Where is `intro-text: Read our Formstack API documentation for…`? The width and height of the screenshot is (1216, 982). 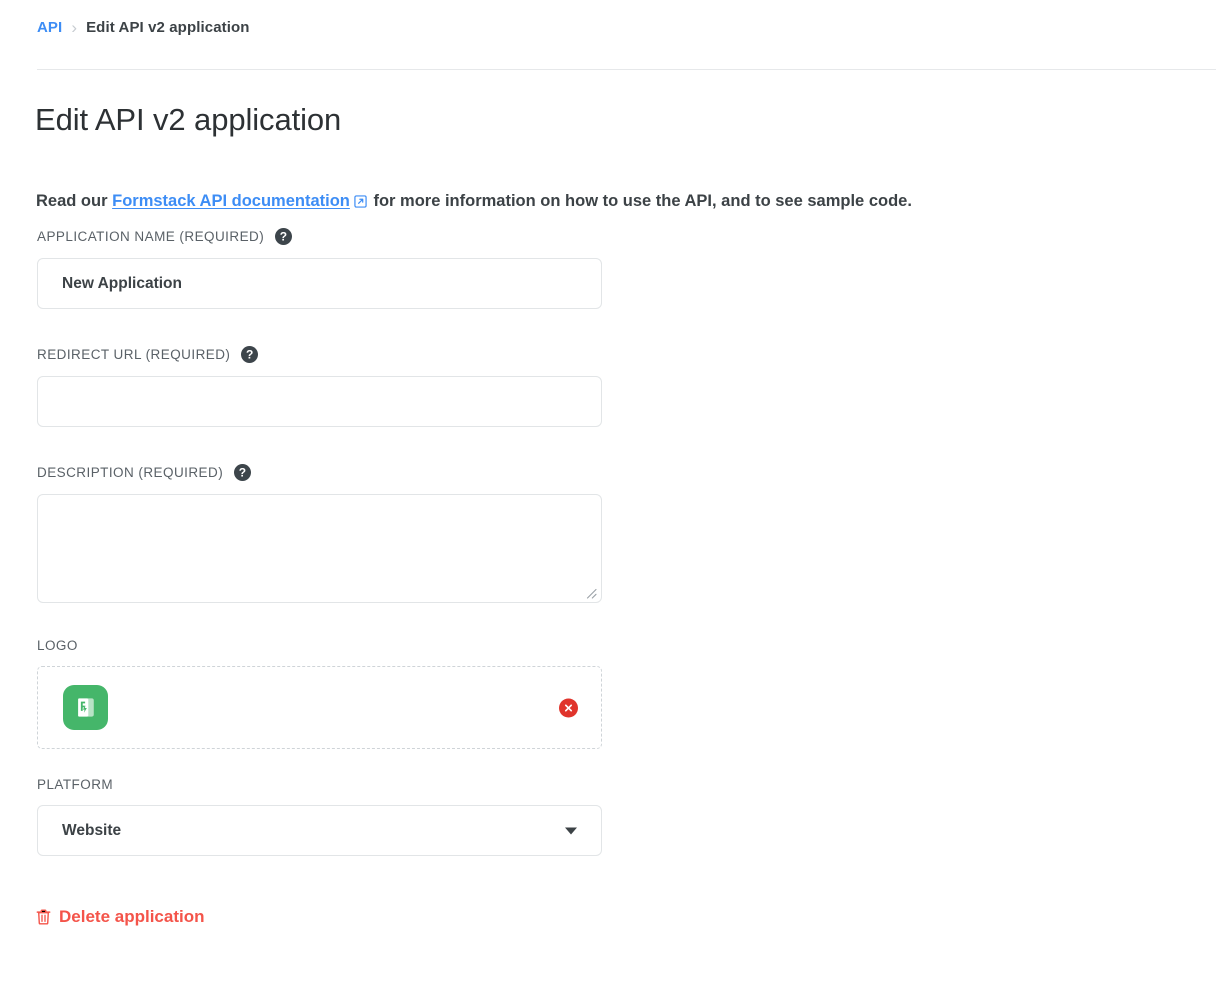 intro-text: Read our Formstack API documentation for… is located at coordinates (474, 202).